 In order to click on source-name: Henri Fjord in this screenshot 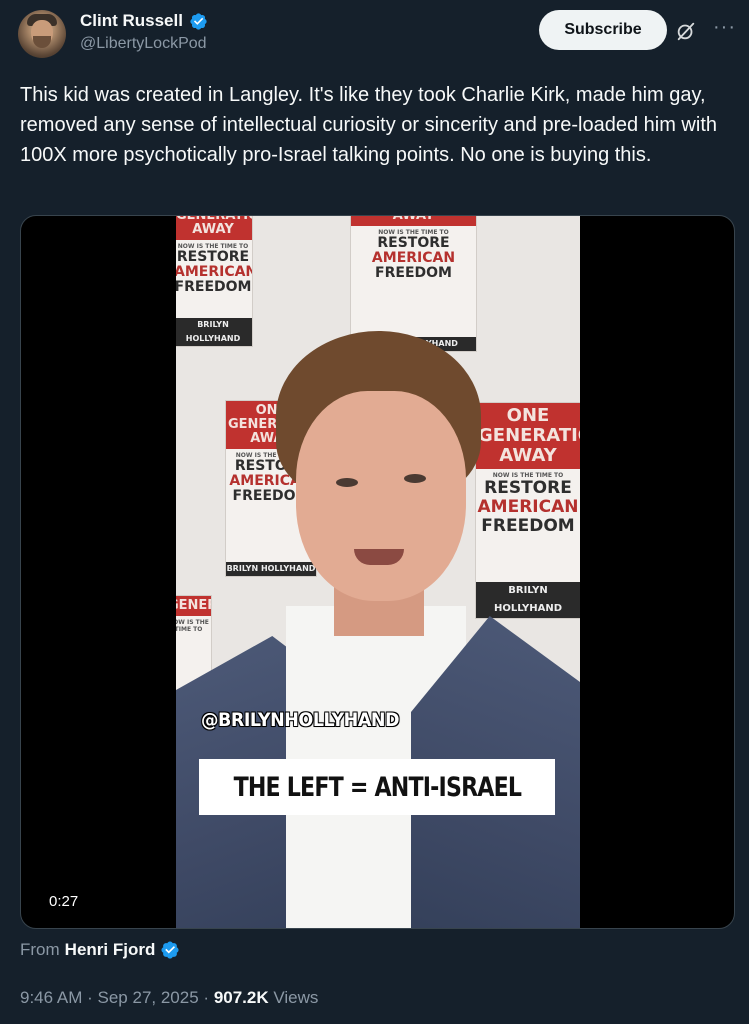, I will do `click(110, 950)`.